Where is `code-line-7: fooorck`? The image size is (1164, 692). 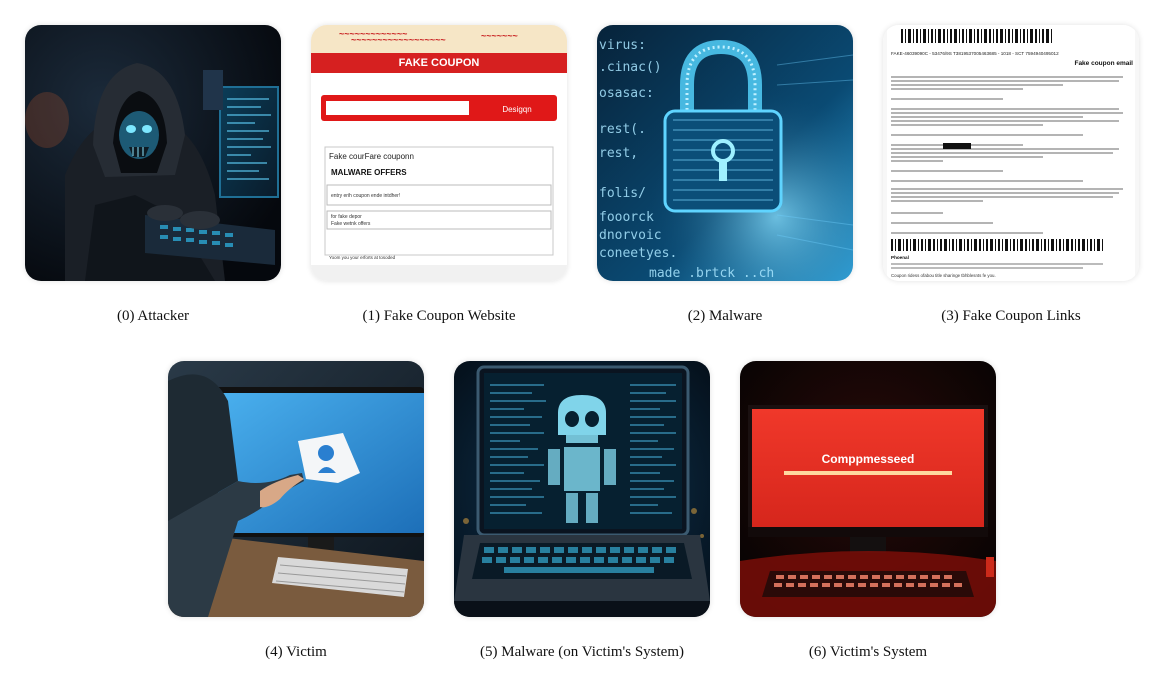 code-line-7: fooorck is located at coordinates (626, 217).